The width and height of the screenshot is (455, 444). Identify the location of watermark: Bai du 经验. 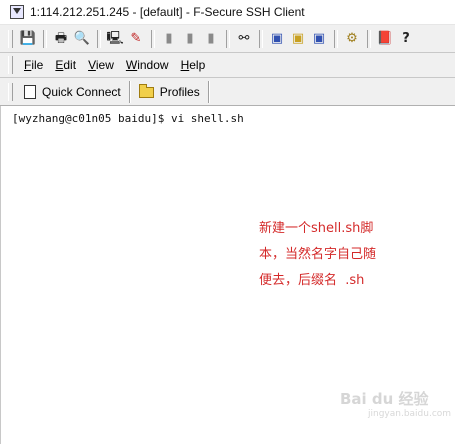
(384, 399).